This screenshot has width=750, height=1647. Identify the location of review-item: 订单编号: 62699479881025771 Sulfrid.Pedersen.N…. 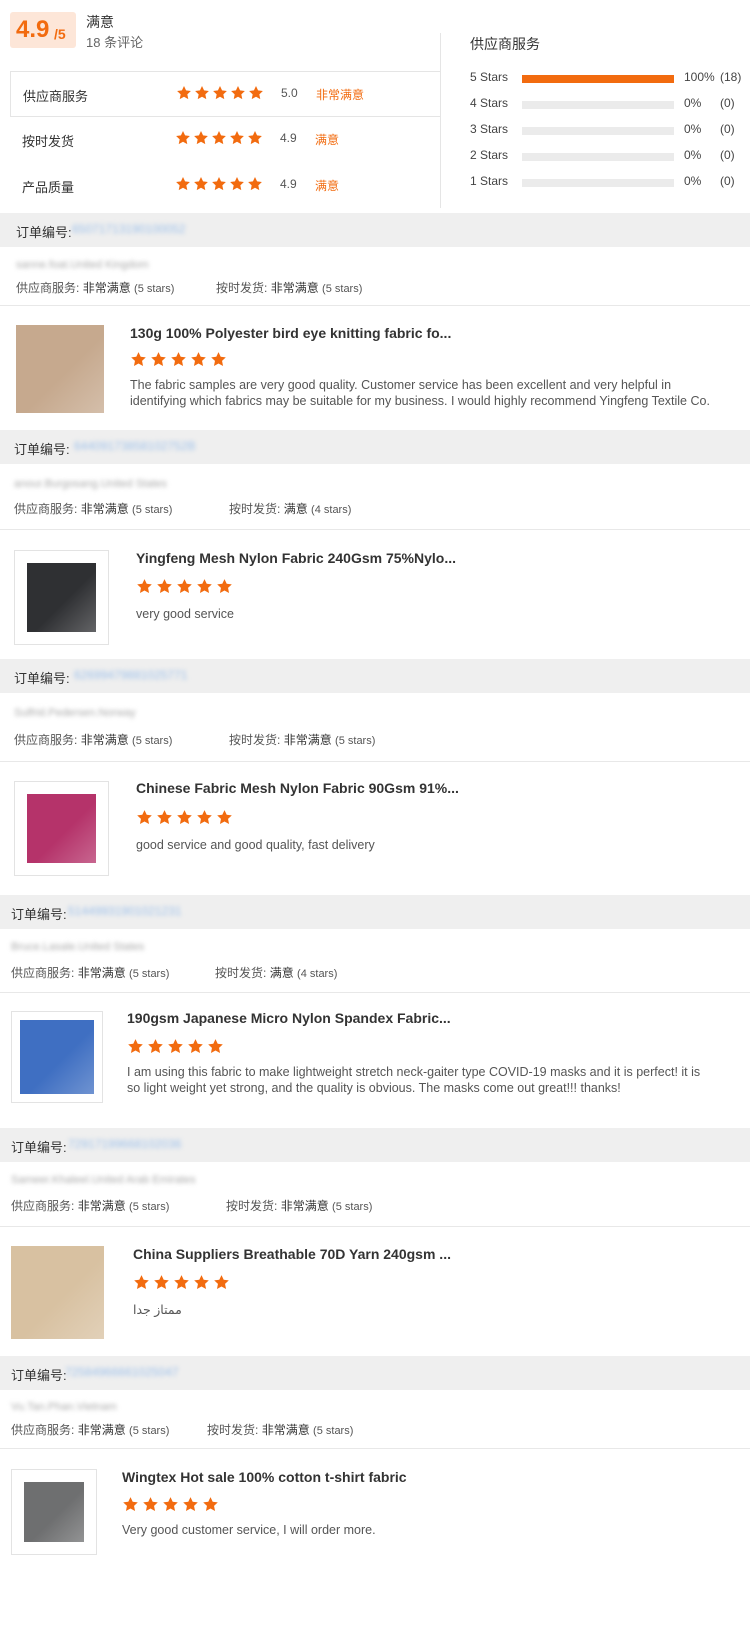
(375, 777).